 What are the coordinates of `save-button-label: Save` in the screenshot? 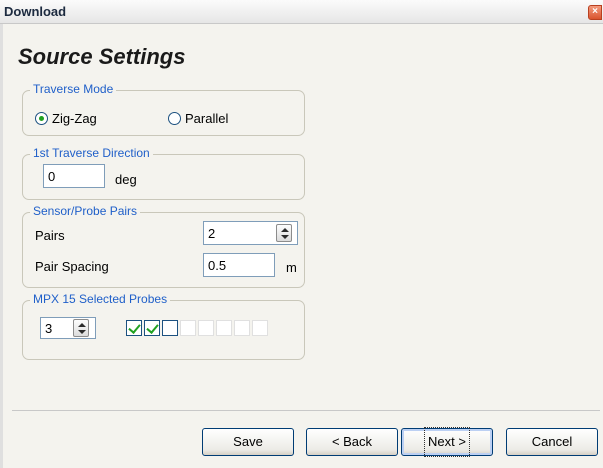 It's located at (248, 441).